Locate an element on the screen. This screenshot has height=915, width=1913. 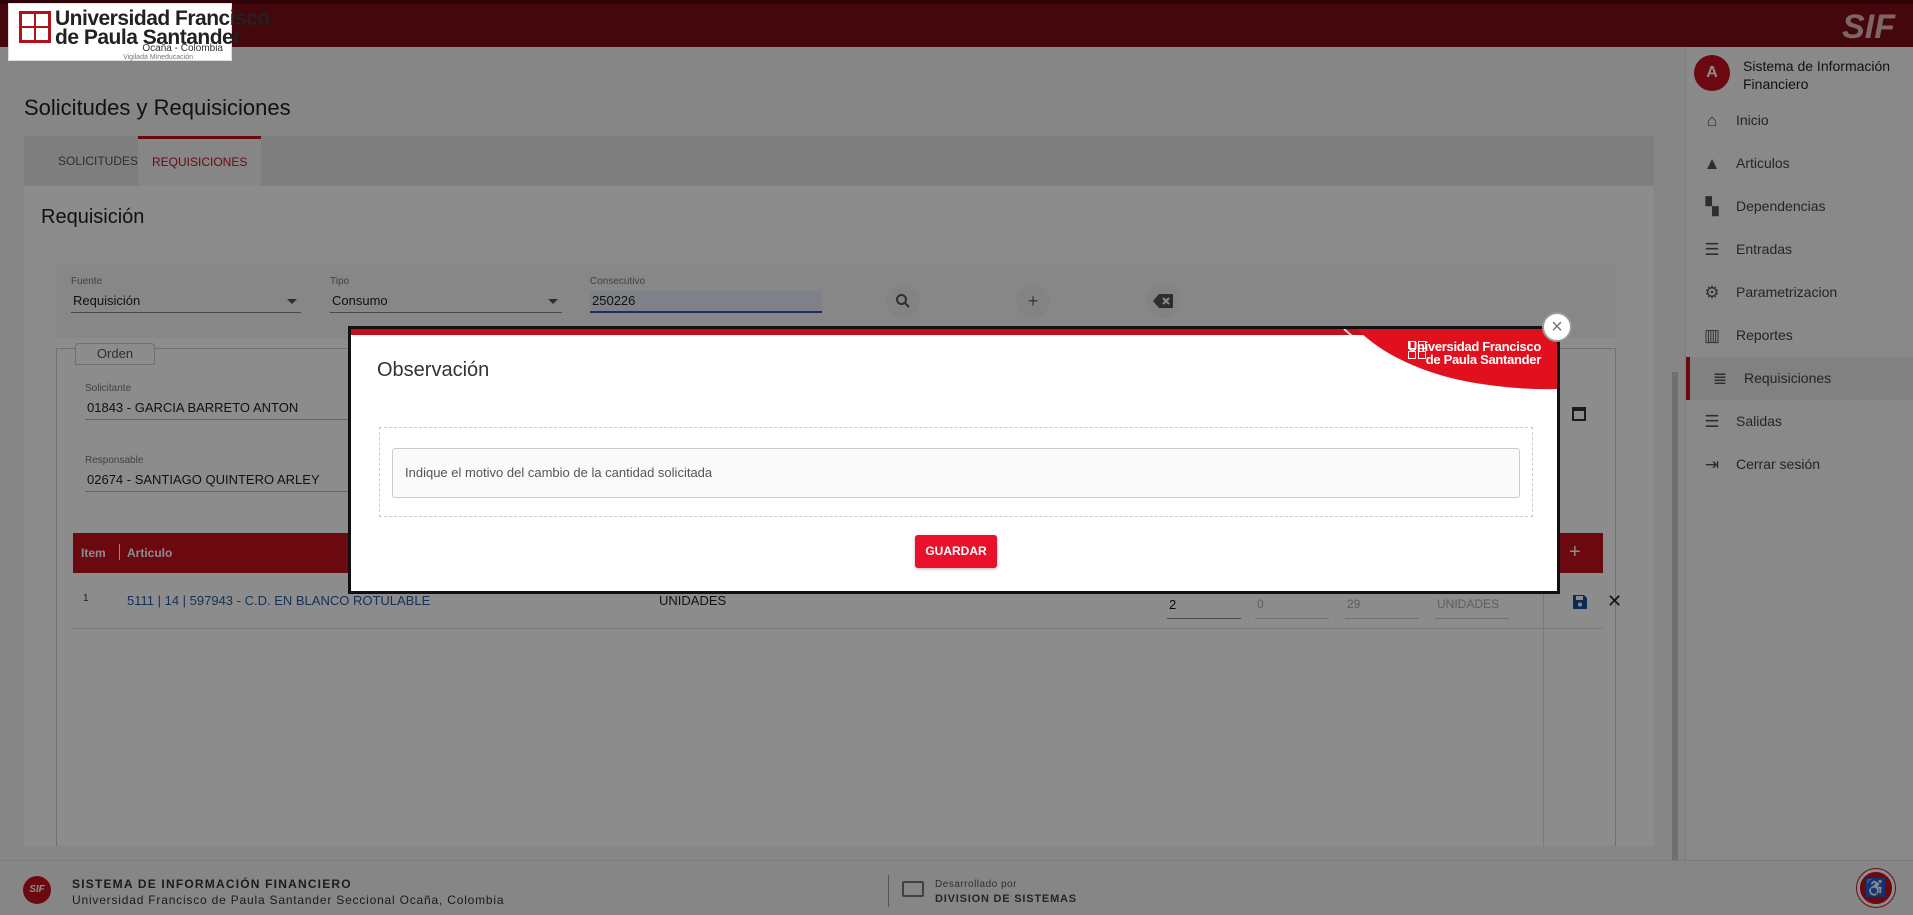
guardar-button: GUARDAR is located at coordinates (956, 551).